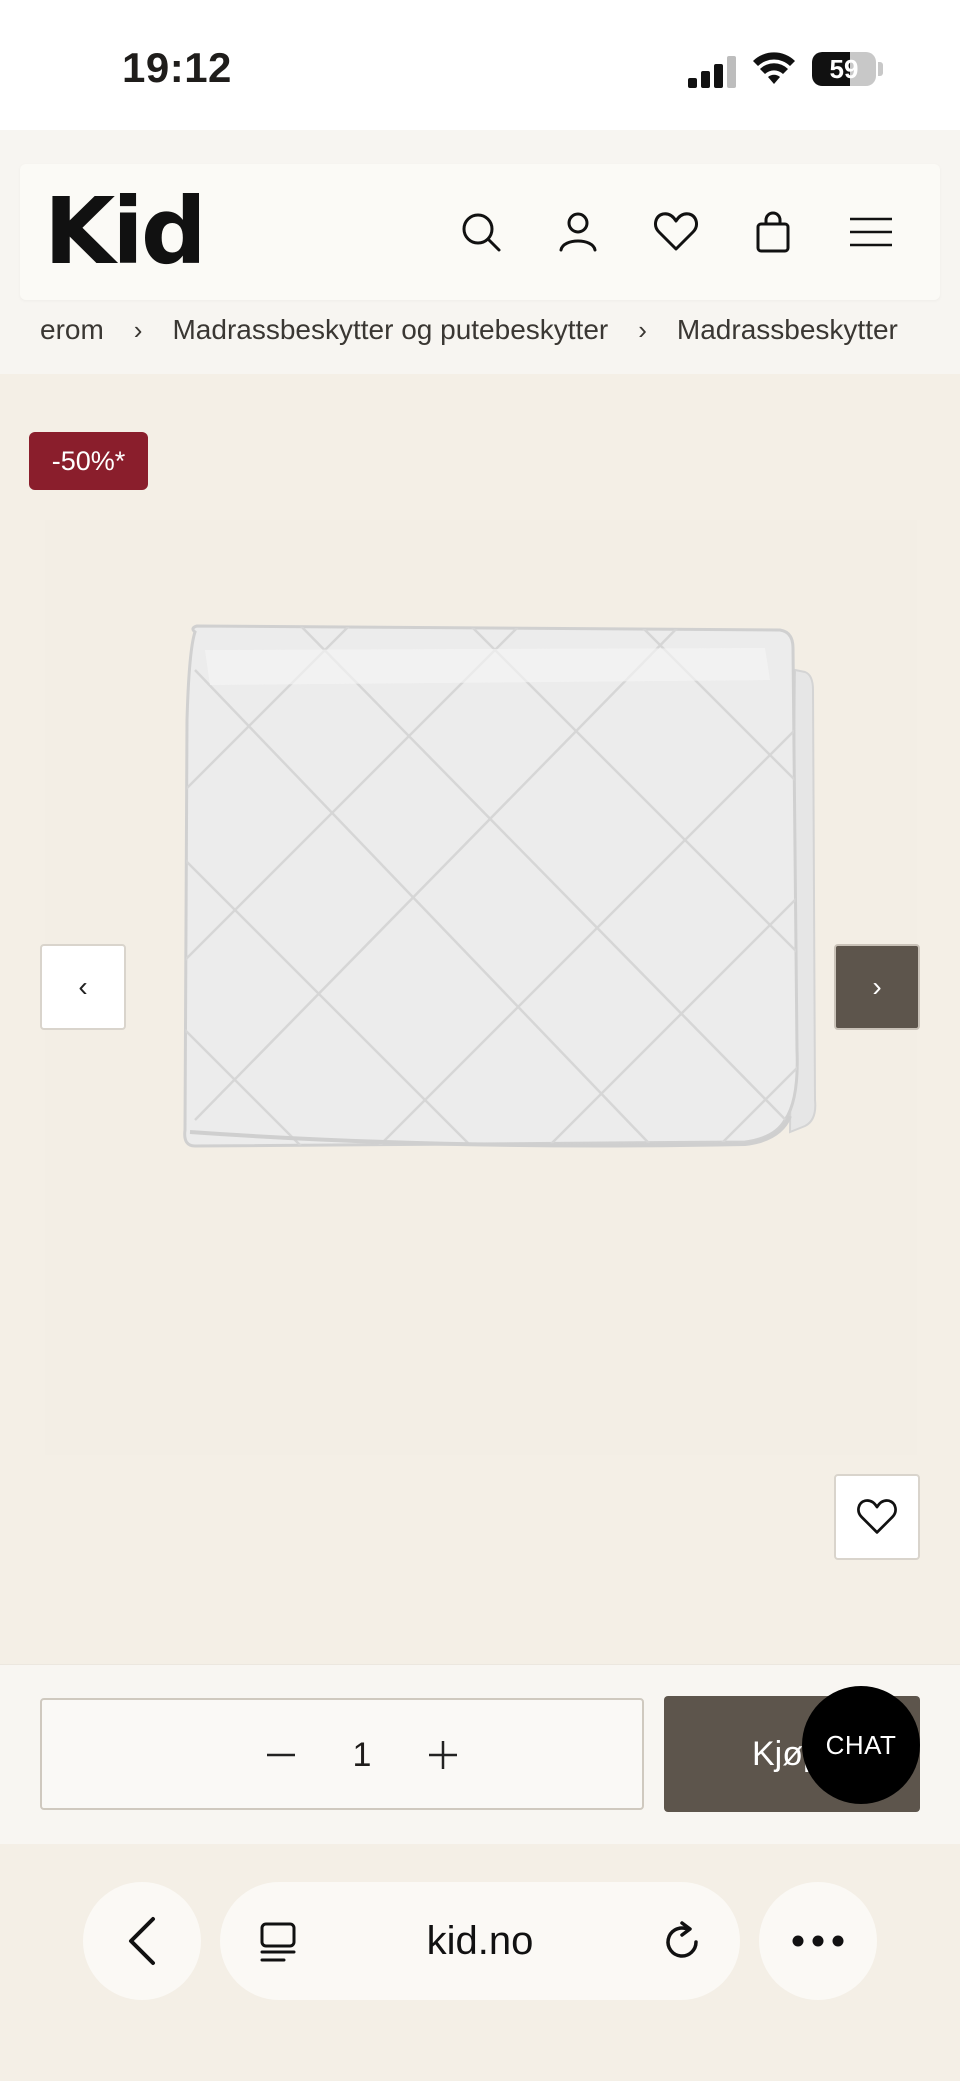 This screenshot has width=960, height=2081. I want to click on plus-icon, so click(443, 1755).